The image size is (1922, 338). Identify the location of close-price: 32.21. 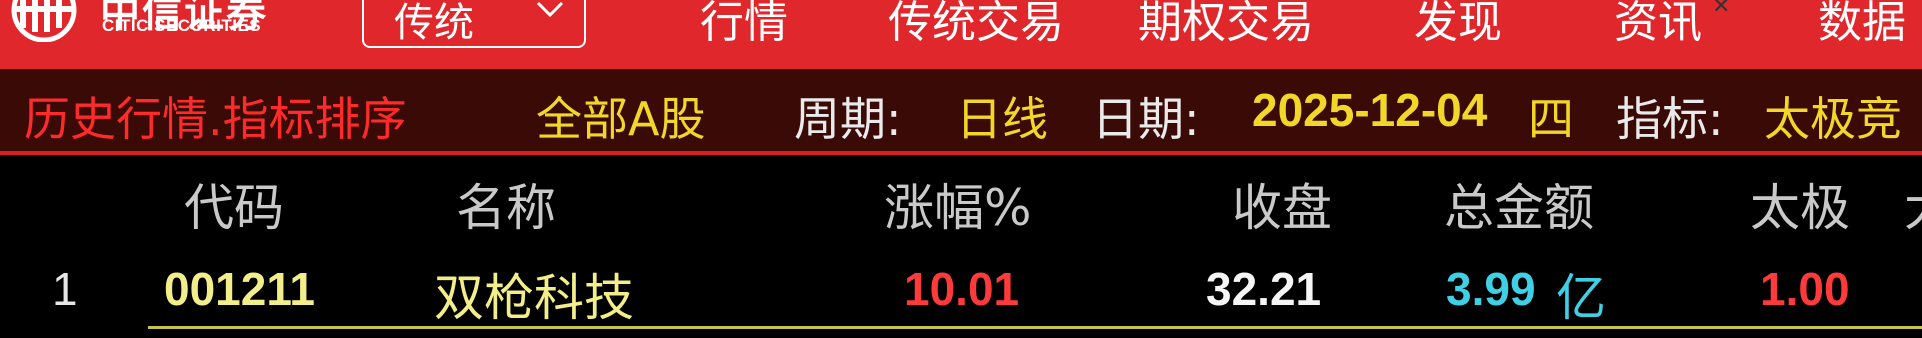
(1264, 289).